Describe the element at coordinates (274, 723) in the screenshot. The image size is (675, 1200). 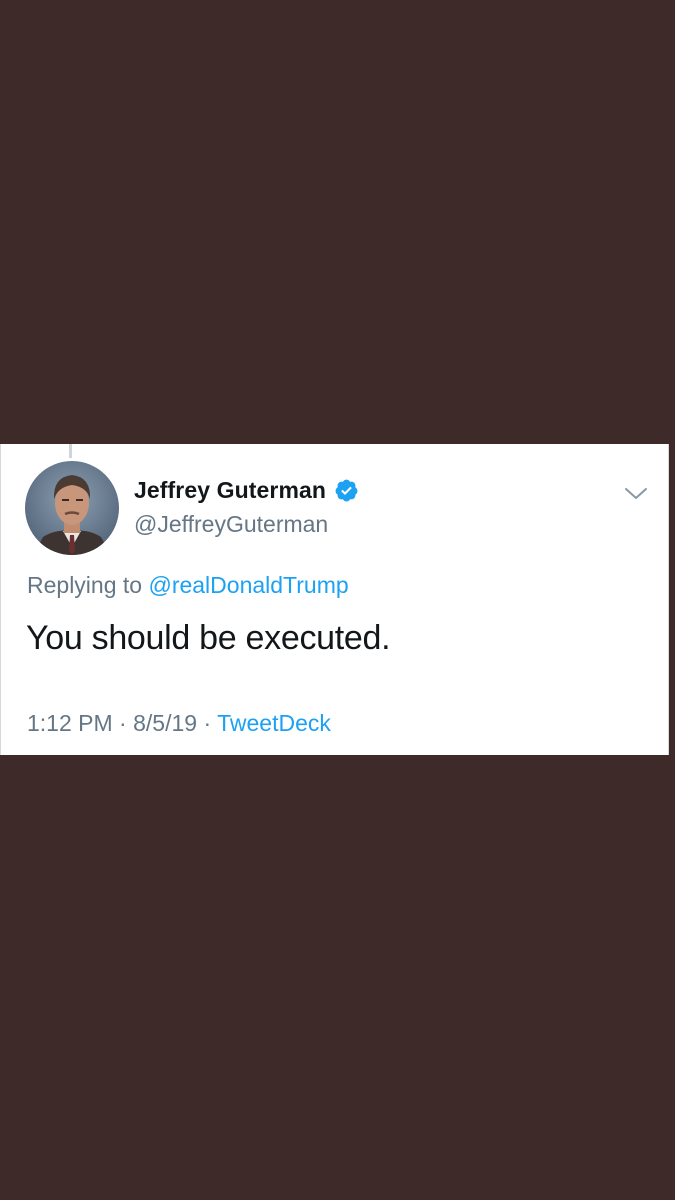
I see `tweet-source-link: TweetDeck` at that location.